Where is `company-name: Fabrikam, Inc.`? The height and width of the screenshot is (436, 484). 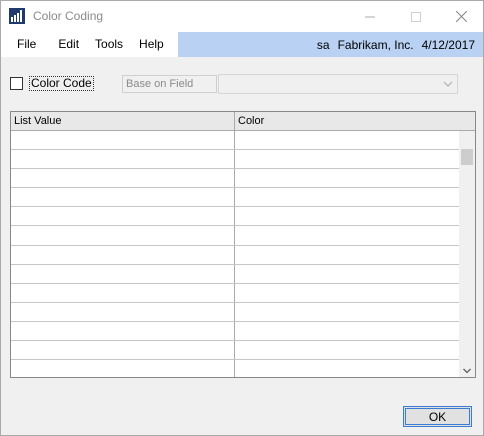 company-name: Fabrikam, Inc. is located at coordinates (375, 44).